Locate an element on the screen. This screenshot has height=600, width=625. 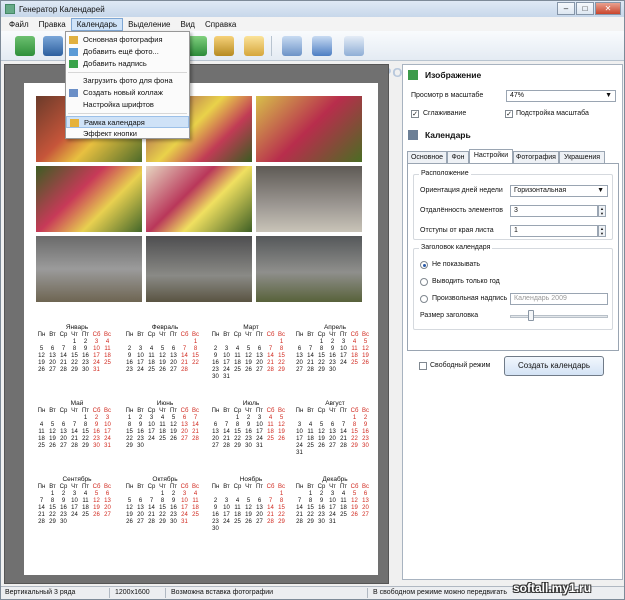
day-cell: 19 is located at coordinates (162, 363).